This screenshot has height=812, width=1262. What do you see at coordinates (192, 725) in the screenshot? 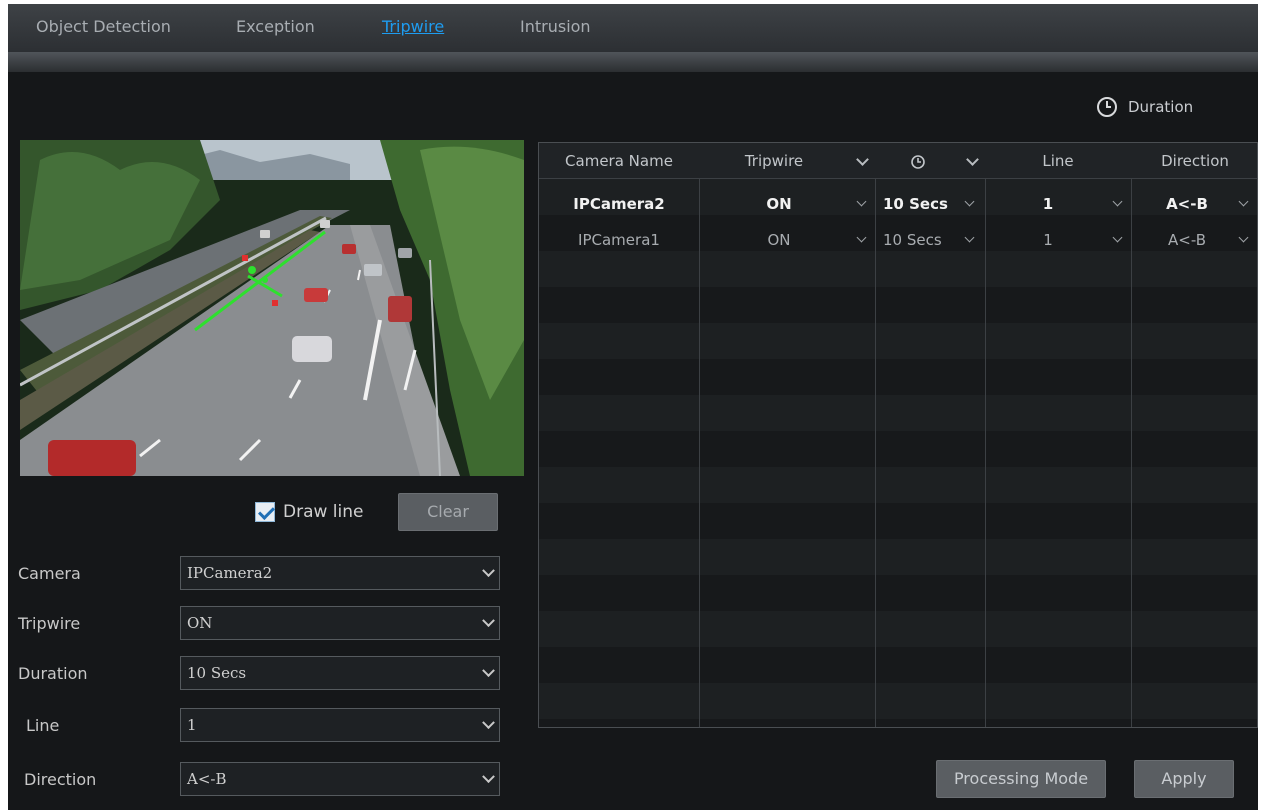
I see `line-select-value: 1` at bounding box center [192, 725].